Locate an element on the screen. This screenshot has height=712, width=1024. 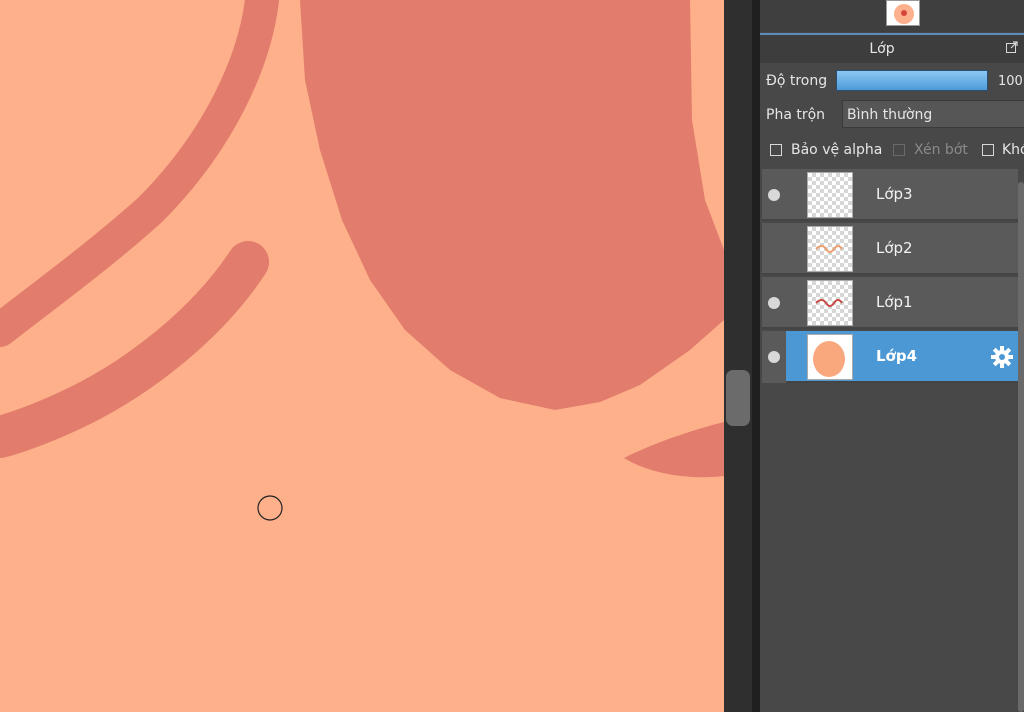
navigator-preview is located at coordinates (904, 14).